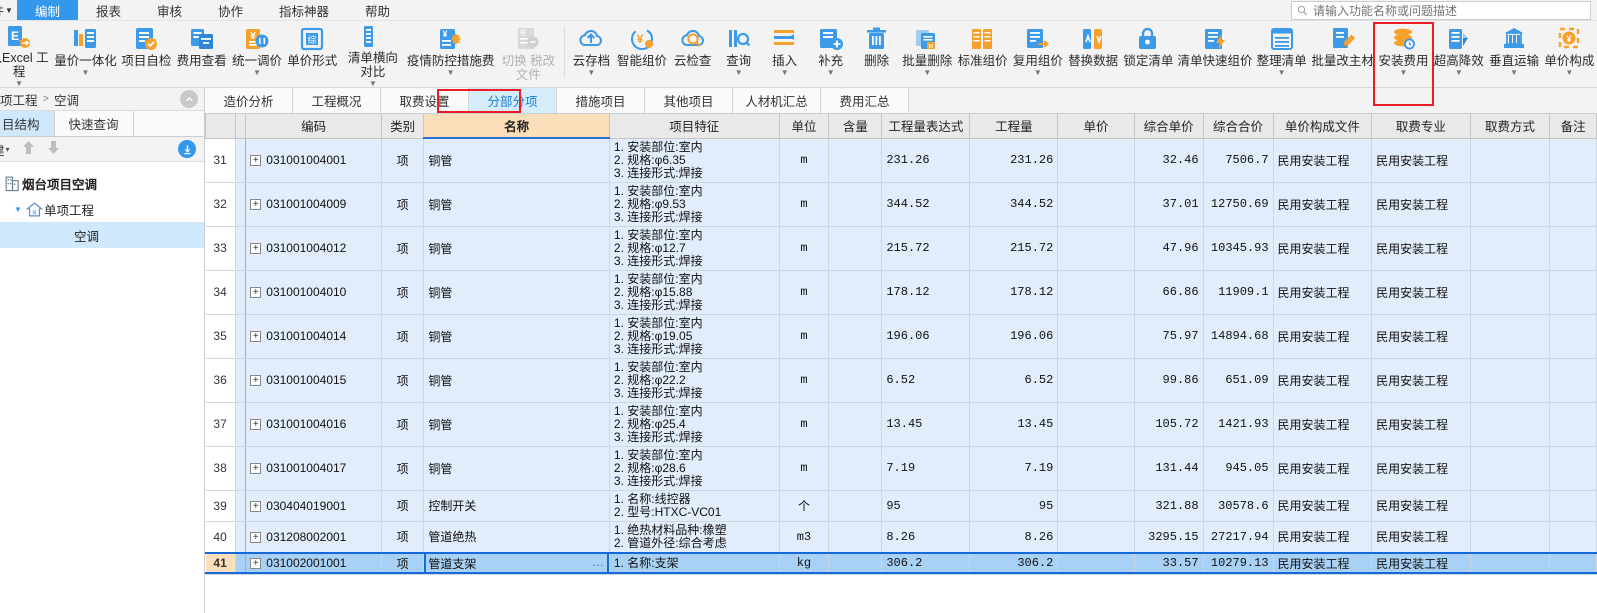  I want to click on cell-code: +030404019001, so click(313, 505).